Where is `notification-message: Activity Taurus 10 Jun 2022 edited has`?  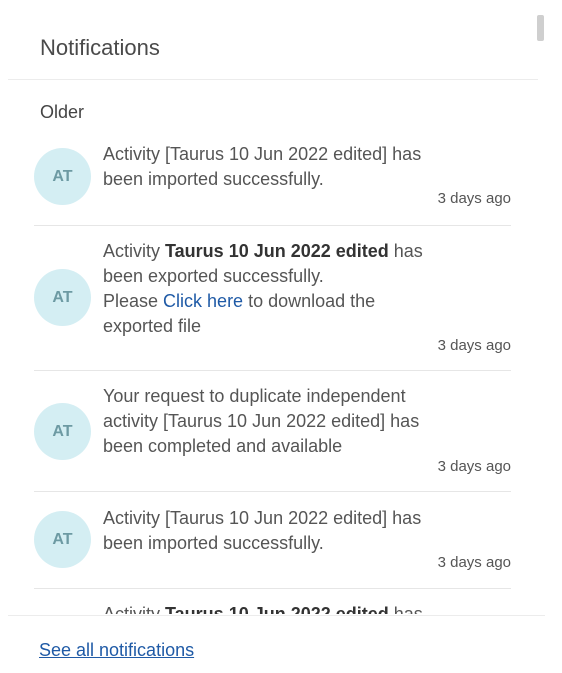 notification-message: Activity Taurus 10 Jun 2022 edited has is located at coordinates (268, 608).